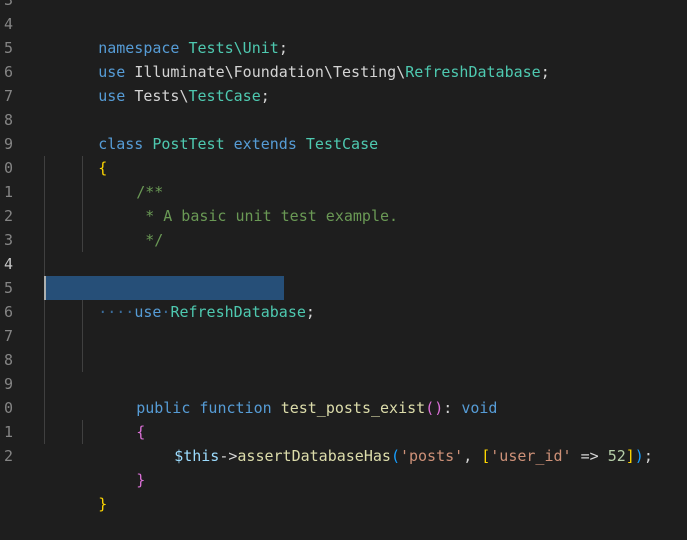 The image size is (687, 540). Describe the element at coordinates (141, 480) in the screenshot. I see `code-line-function-close-brace: }` at that location.